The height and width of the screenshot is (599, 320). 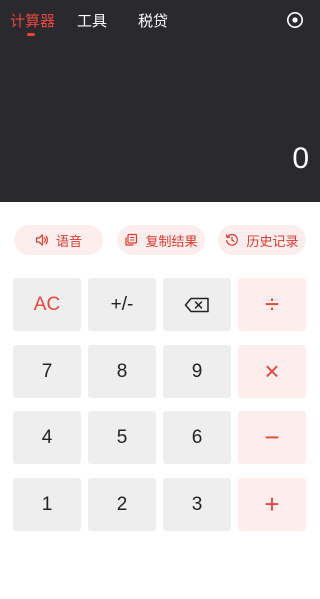 I want to click on backspace-button, so click(x=197, y=304).